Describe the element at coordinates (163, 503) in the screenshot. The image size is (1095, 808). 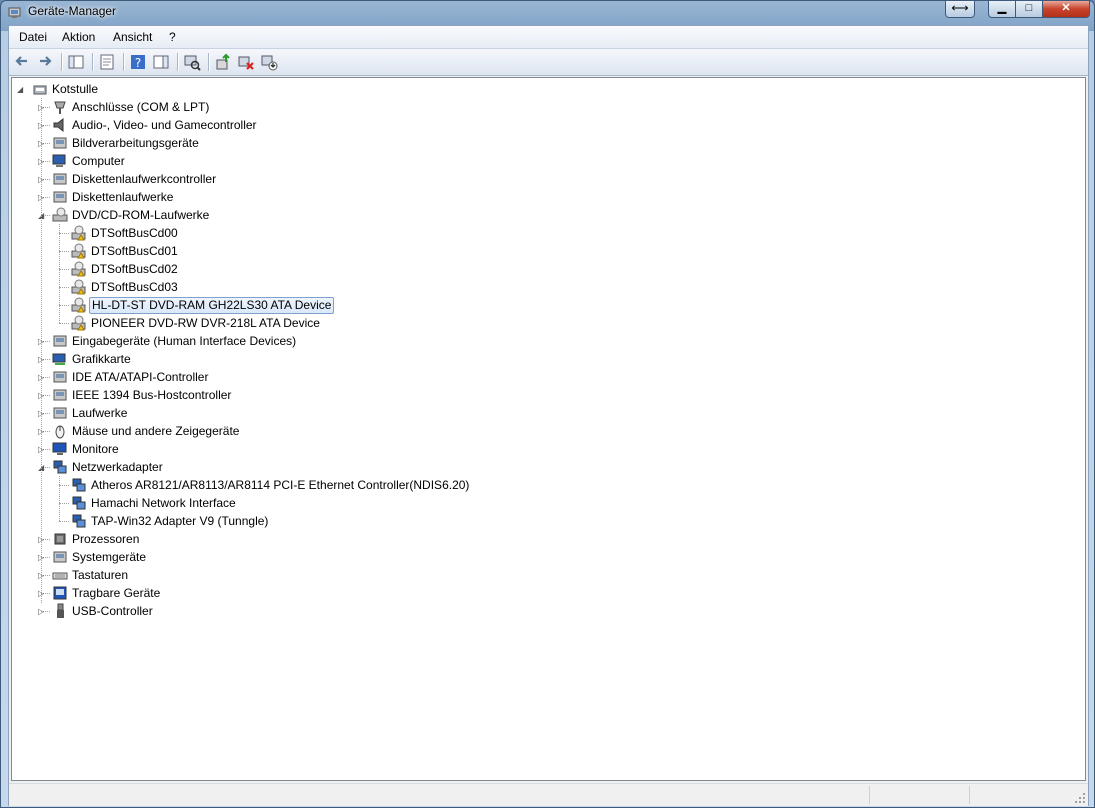
I see `device-label: Hamachi Network Interface` at that location.